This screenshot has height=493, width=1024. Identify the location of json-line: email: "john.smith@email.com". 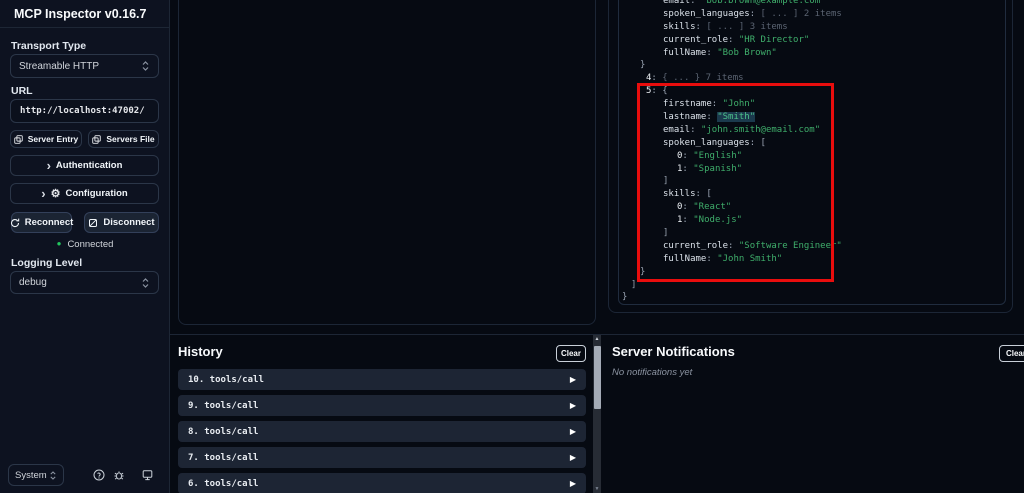
(742, 129).